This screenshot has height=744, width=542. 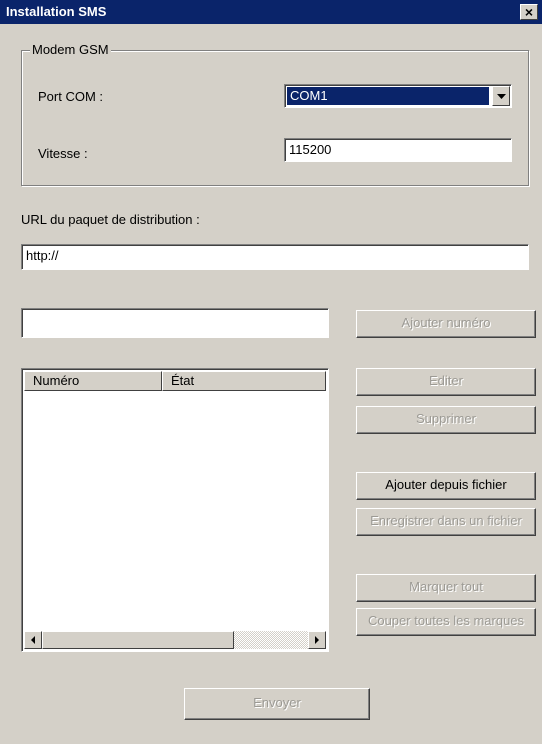 What do you see at coordinates (138, 640) in the screenshot?
I see `scroll-thumb` at bounding box center [138, 640].